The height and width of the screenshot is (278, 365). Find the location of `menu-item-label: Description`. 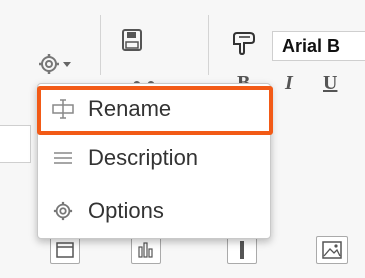

menu-item-label: Description is located at coordinates (143, 157).